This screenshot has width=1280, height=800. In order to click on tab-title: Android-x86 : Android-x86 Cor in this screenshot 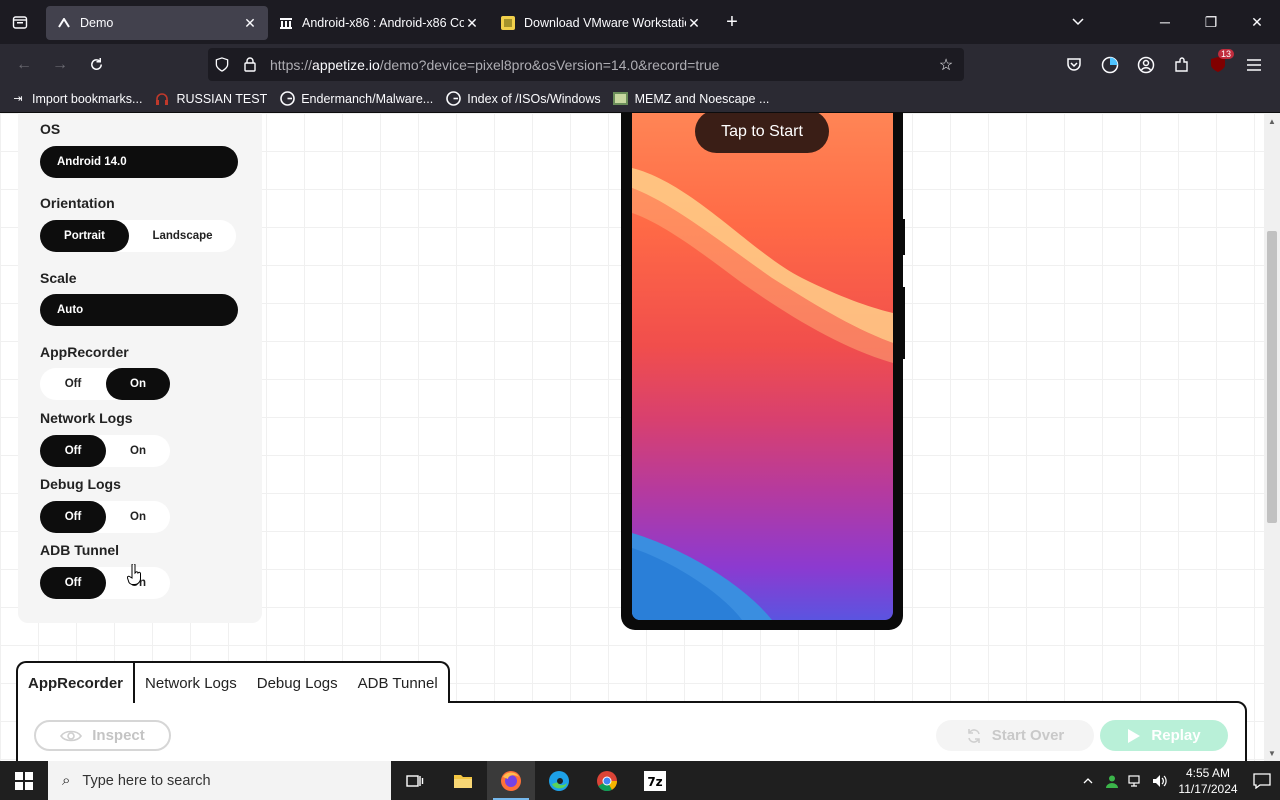, I will do `click(383, 23)`.